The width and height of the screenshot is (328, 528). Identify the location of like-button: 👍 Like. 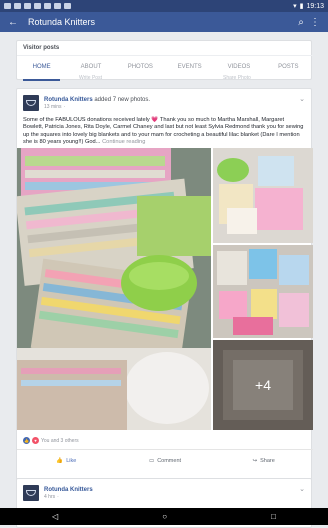
(66, 460).